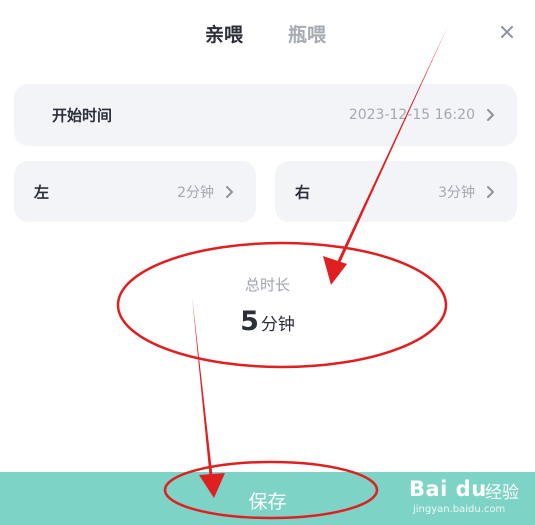 The image size is (535, 525). What do you see at coordinates (307, 33) in the screenshot?
I see `tab-bottle-feeding: 瓶喂` at bounding box center [307, 33].